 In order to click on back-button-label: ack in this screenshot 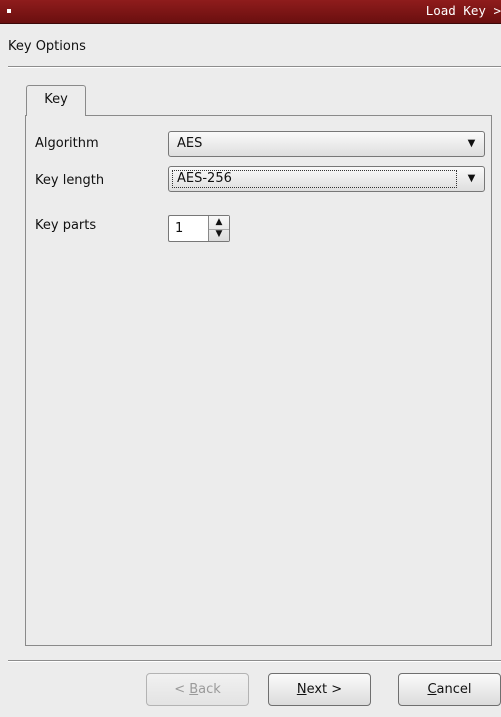, I will do `click(209, 689)`.